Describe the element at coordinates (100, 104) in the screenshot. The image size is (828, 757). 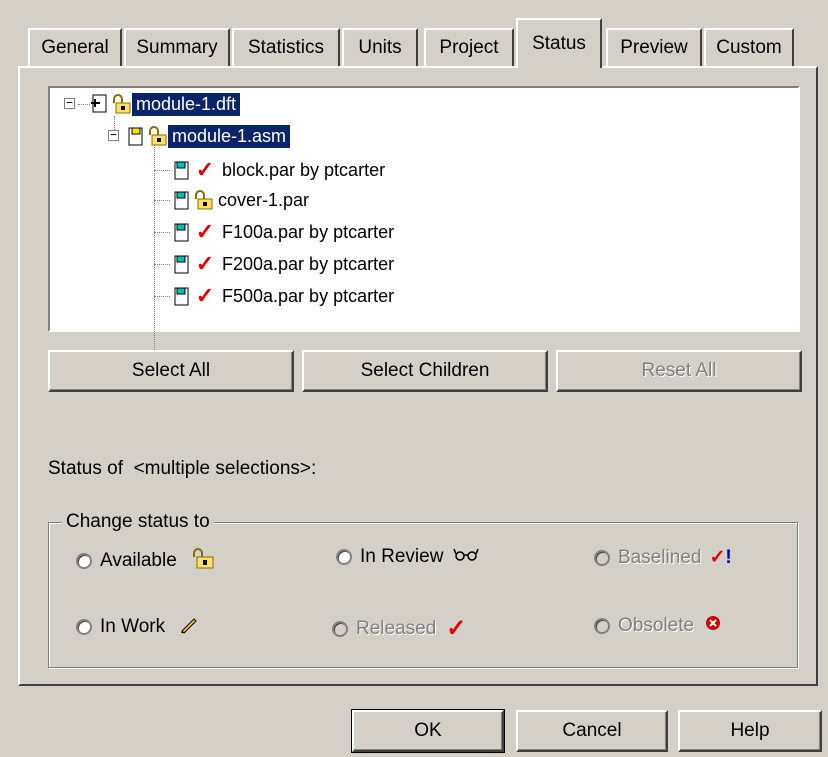
I see `draft-icon` at that location.